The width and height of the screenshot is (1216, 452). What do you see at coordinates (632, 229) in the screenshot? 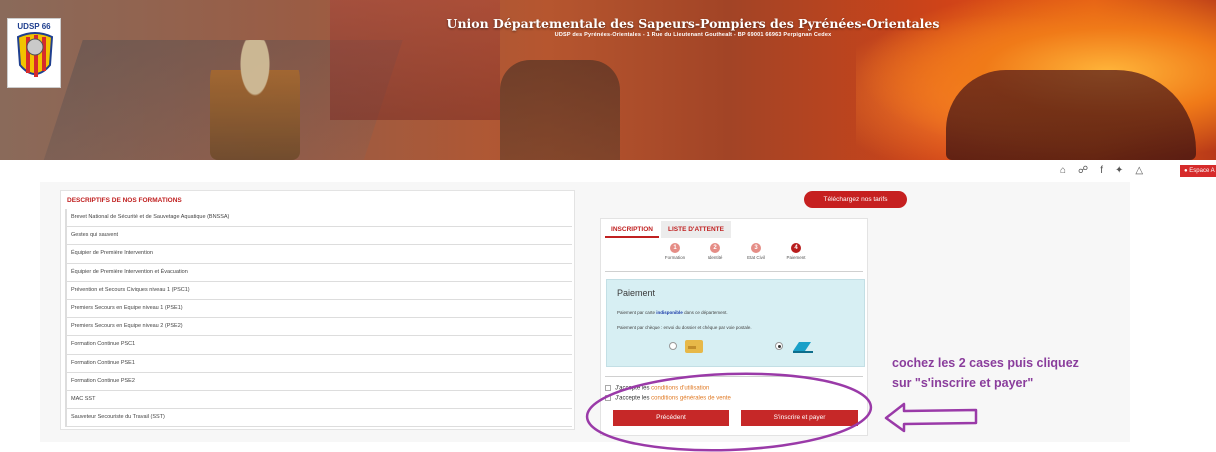
I see `tab-inscription: INSCRIPTION` at bounding box center [632, 229].